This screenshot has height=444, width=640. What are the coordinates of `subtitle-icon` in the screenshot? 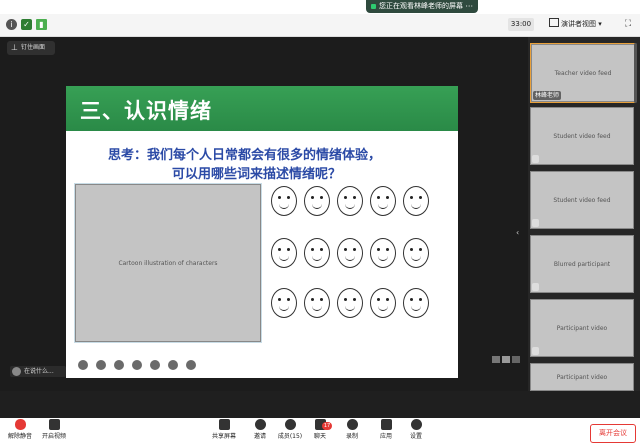 It's located at (173, 365).